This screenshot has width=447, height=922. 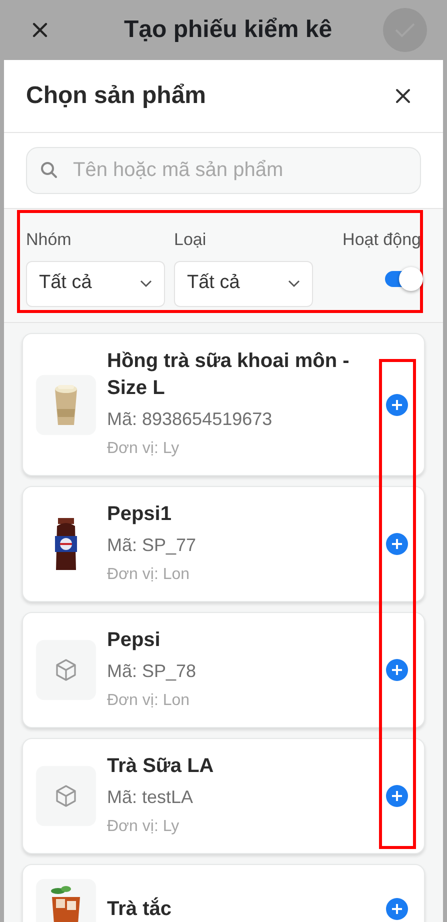 What do you see at coordinates (223, 544) in the screenshot?
I see `product-card: Pepsi1 Mã: SP_77 Đơn vị: Lon` at bounding box center [223, 544].